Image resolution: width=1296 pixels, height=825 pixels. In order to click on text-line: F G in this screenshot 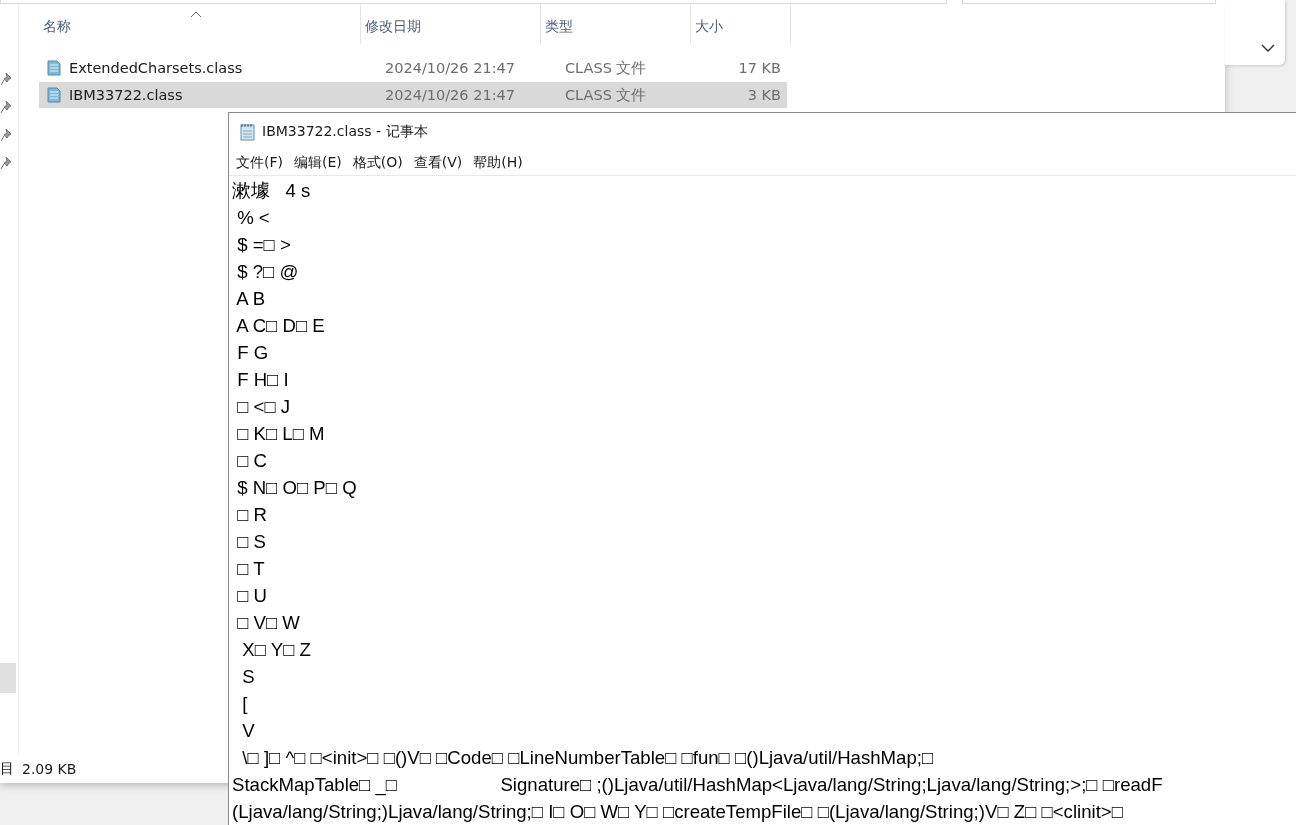, I will do `click(253, 353)`.